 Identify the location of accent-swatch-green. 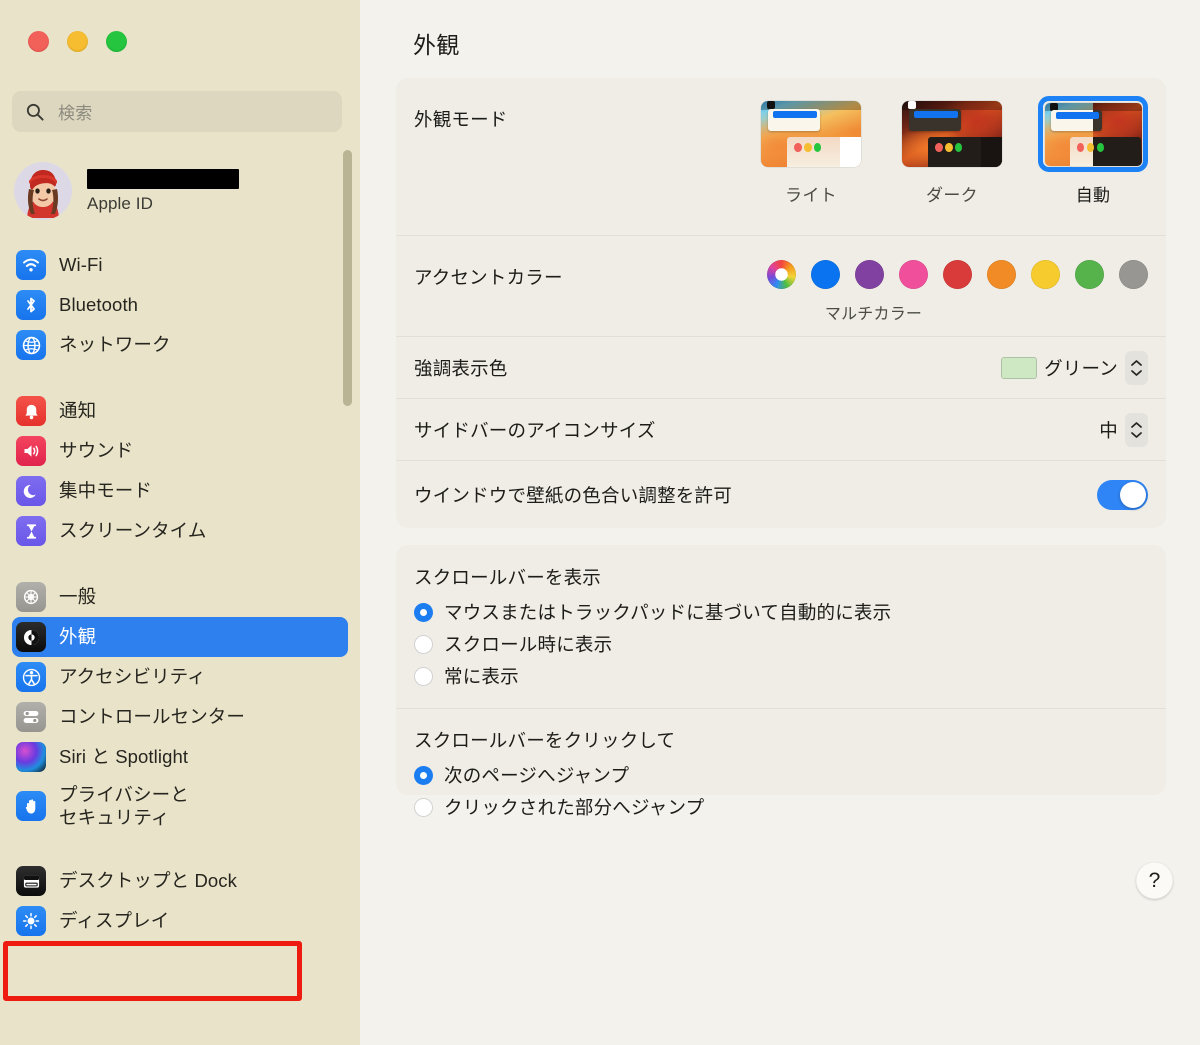
(1089, 274).